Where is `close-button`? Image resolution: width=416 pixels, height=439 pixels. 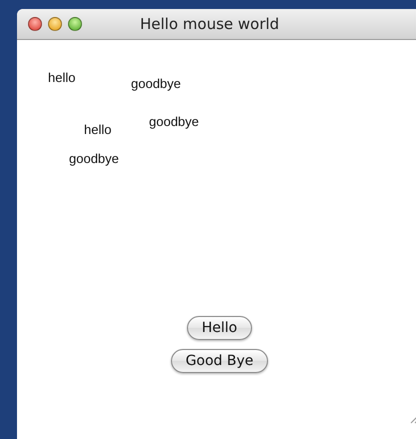
close-button is located at coordinates (35, 24).